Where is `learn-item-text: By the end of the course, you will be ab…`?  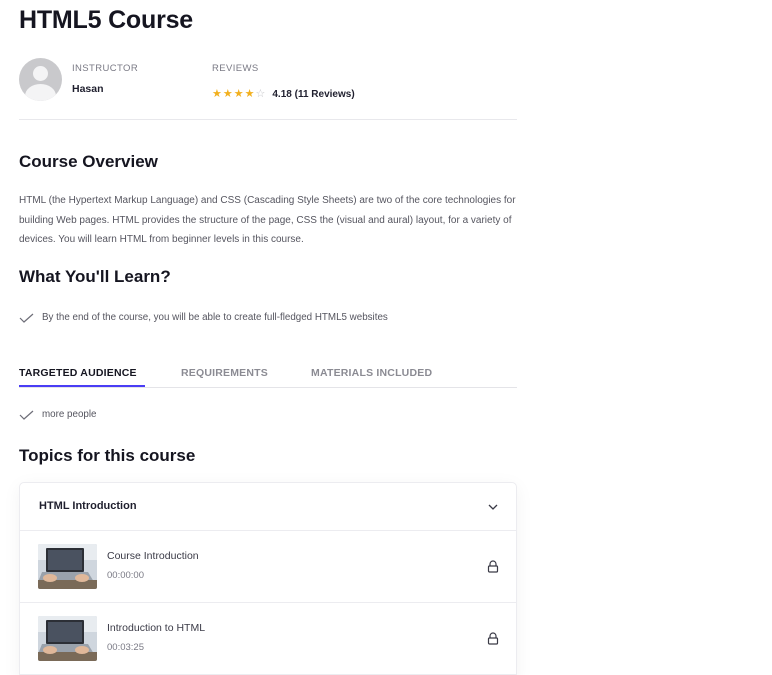 learn-item-text: By the end of the course, you will be ab… is located at coordinates (215, 317).